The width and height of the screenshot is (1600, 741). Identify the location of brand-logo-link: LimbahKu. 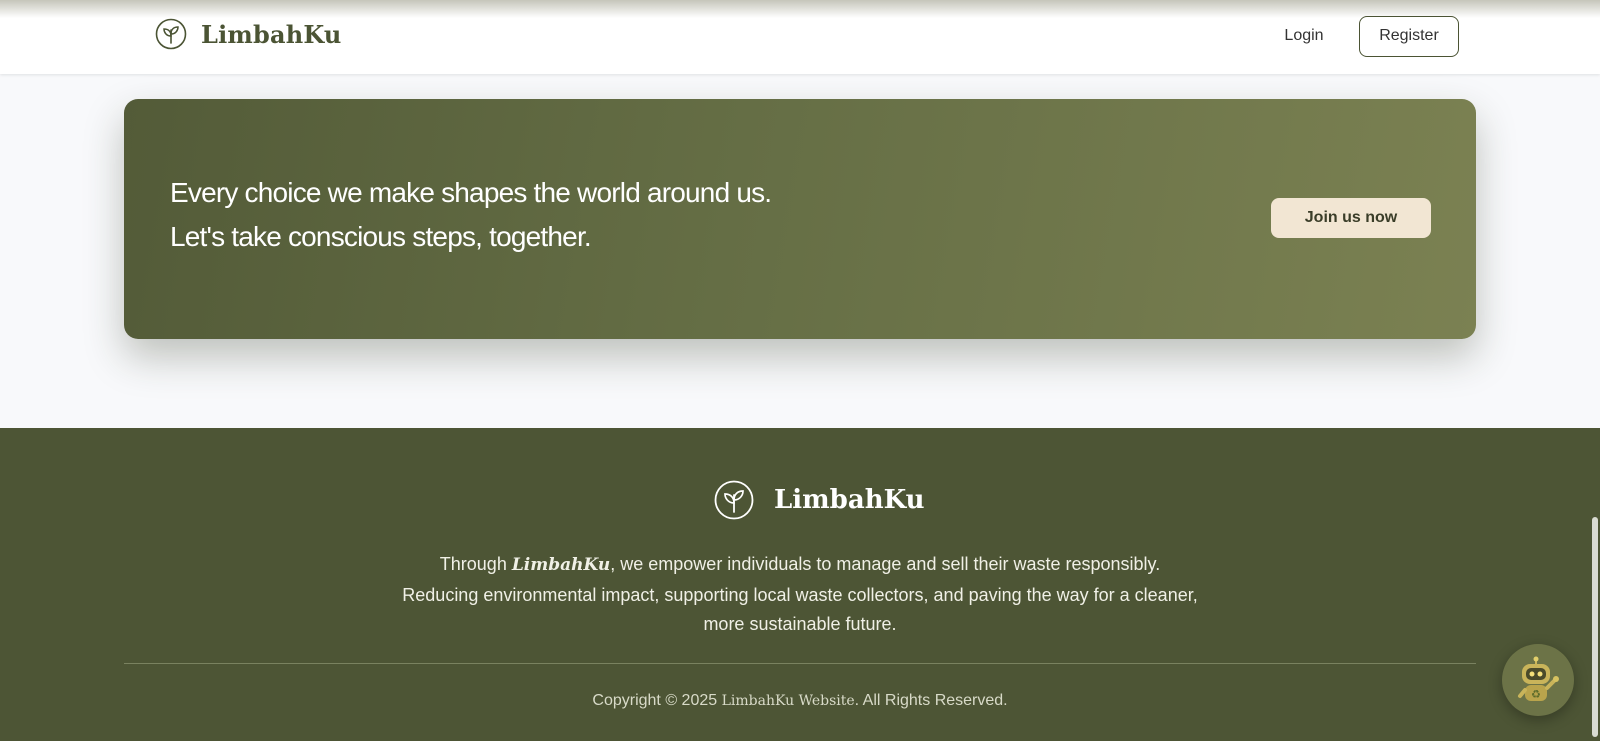
(248, 34).